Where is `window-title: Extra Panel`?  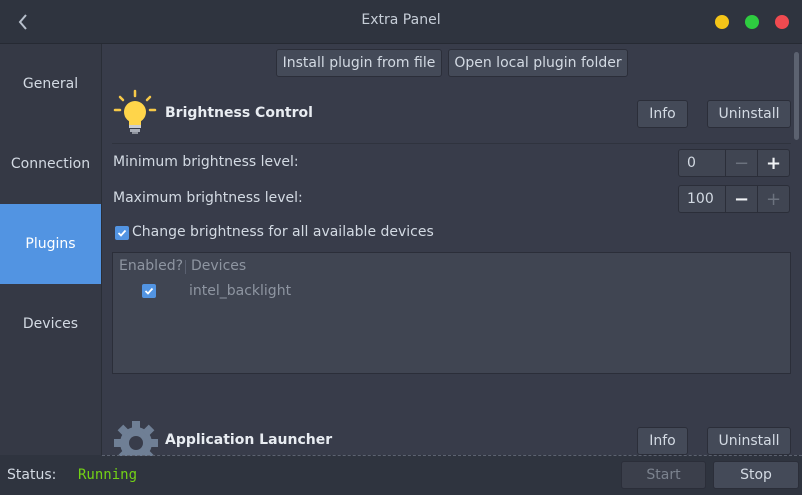 window-title: Extra Panel is located at coordinates (401, 20).